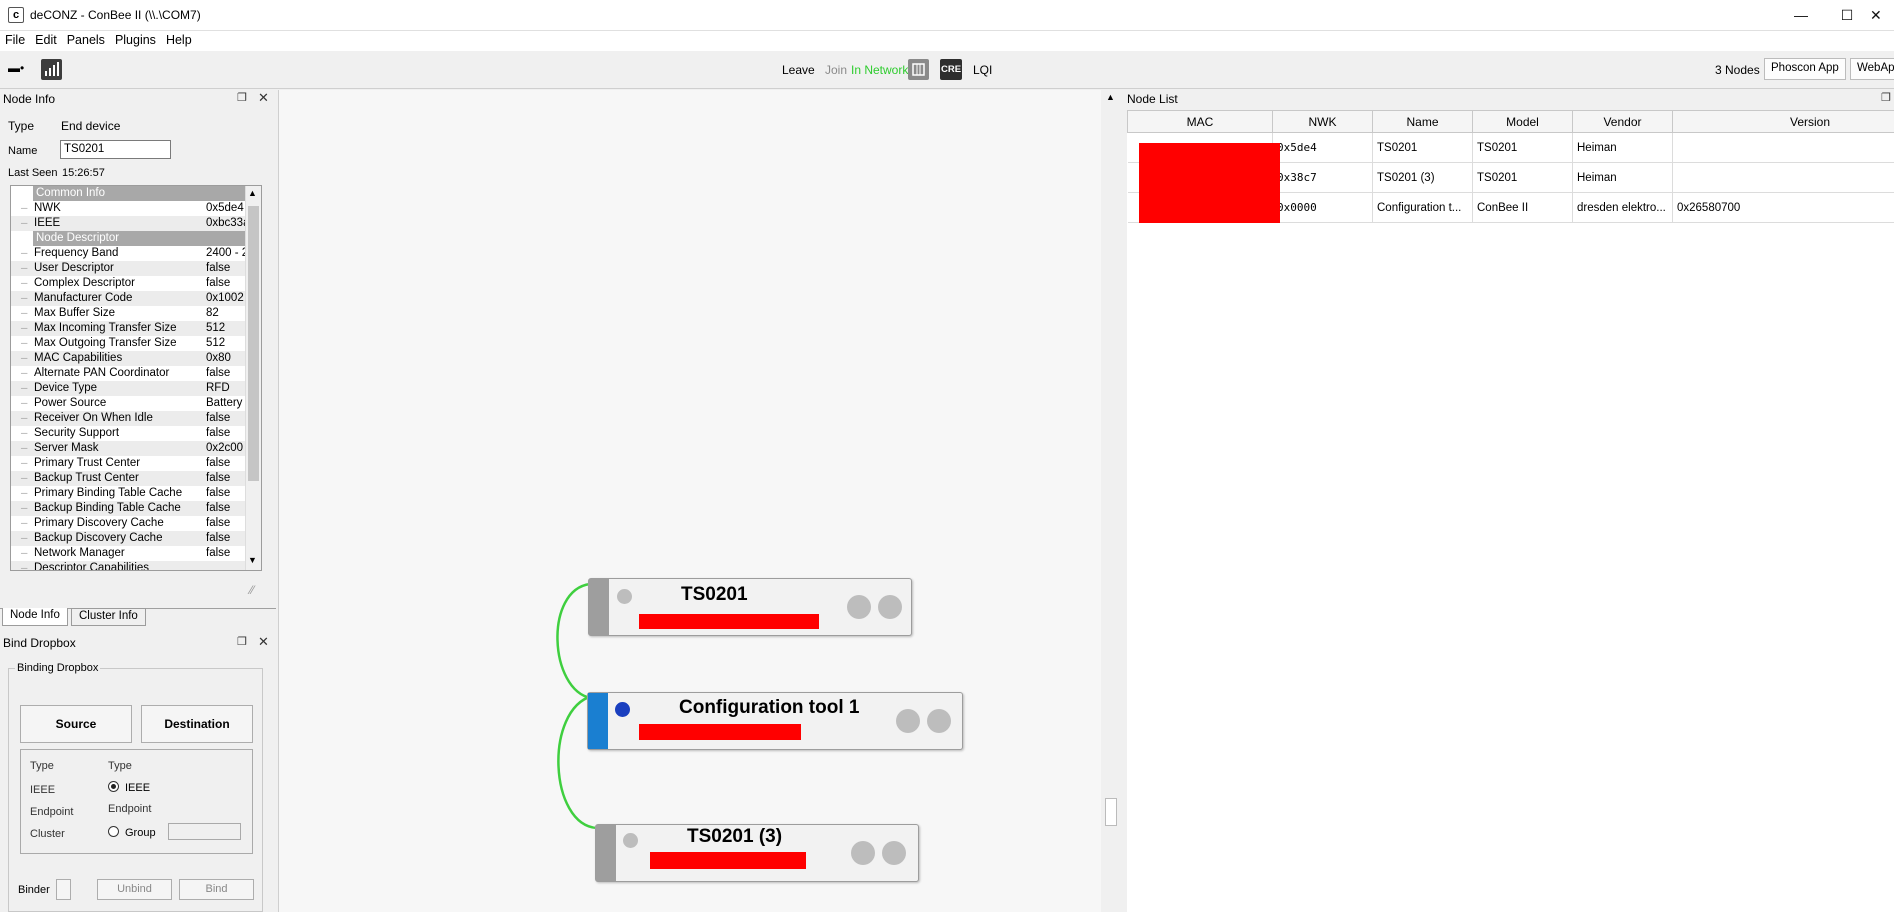 This screenshot has width=1894, height=912. What do you see at coordinates (136, 463) in the screenshot?
I see `tree-row: ─ Primary Trust Center false` at bounding box center [136, 463].